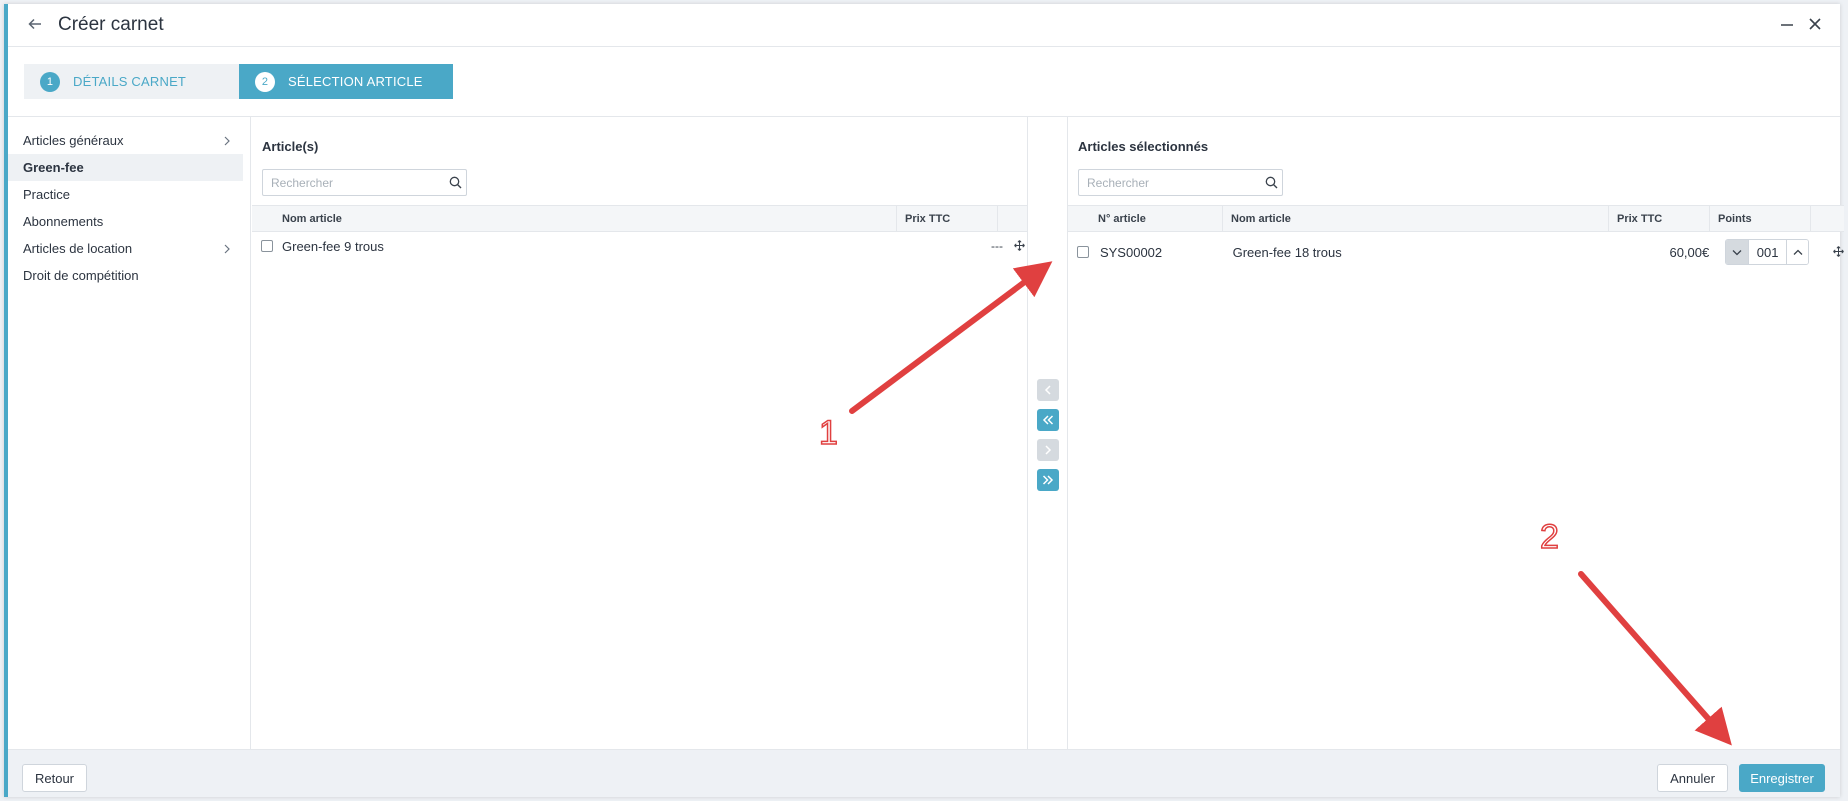  I want to click on sidebar-item-practice: Practice, so click(125, 194).